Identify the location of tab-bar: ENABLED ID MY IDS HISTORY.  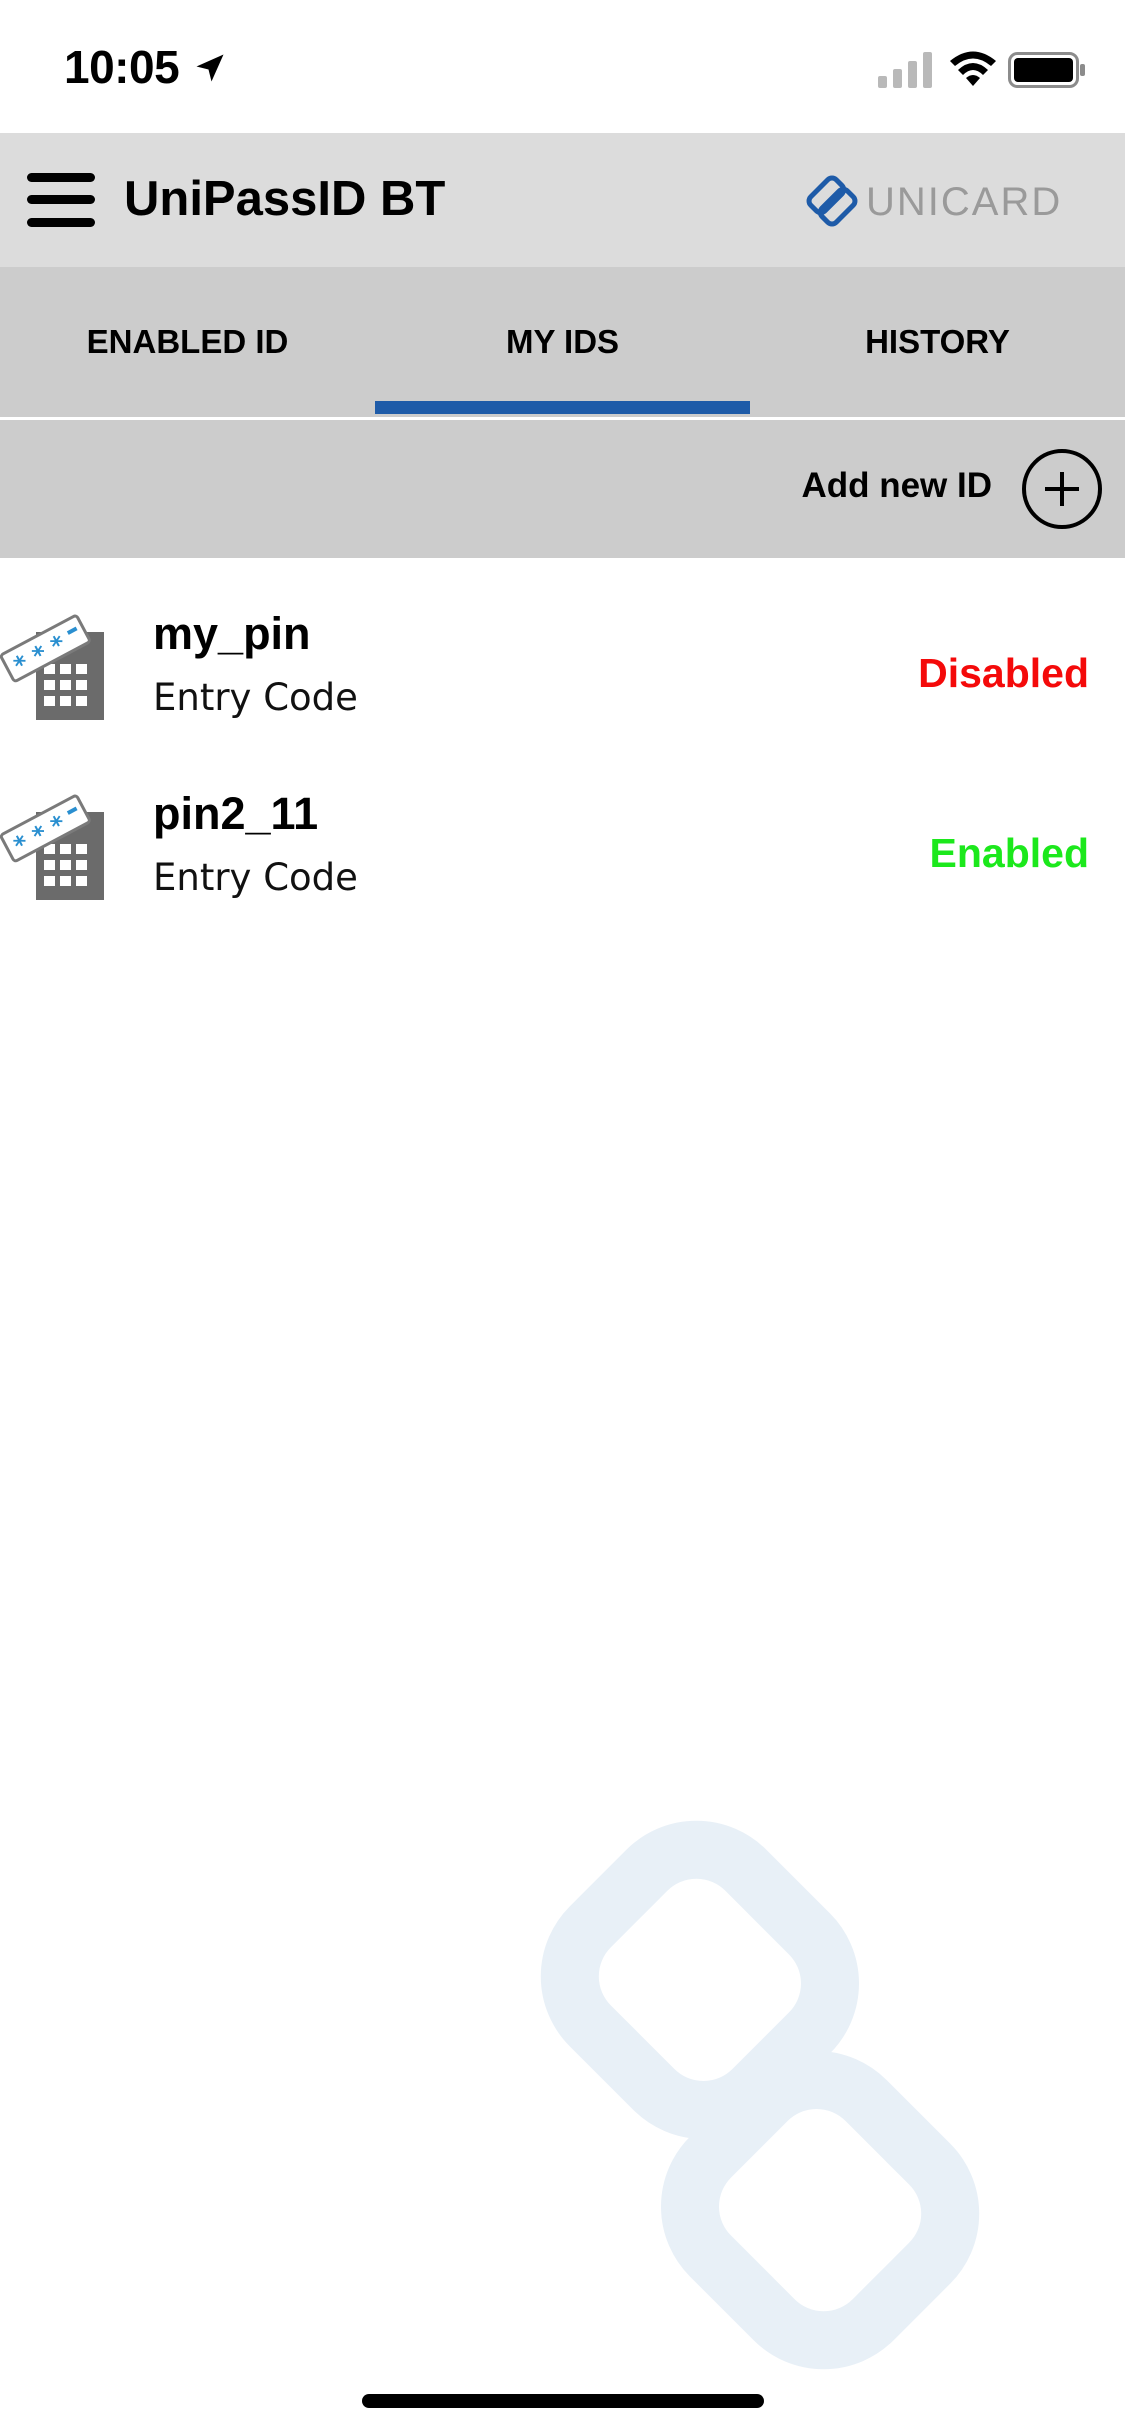
(562, 342).